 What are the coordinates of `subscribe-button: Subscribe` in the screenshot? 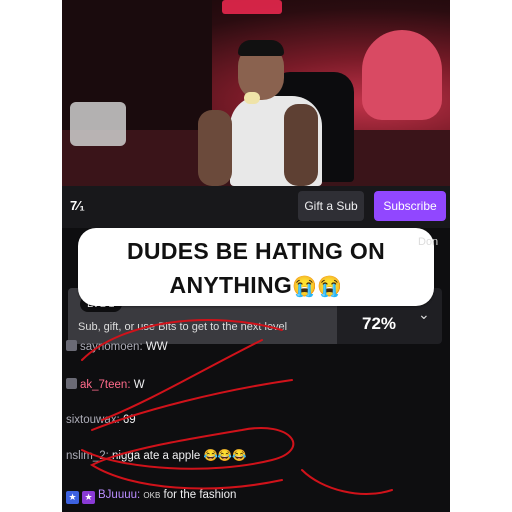 It's located at (410, 206).